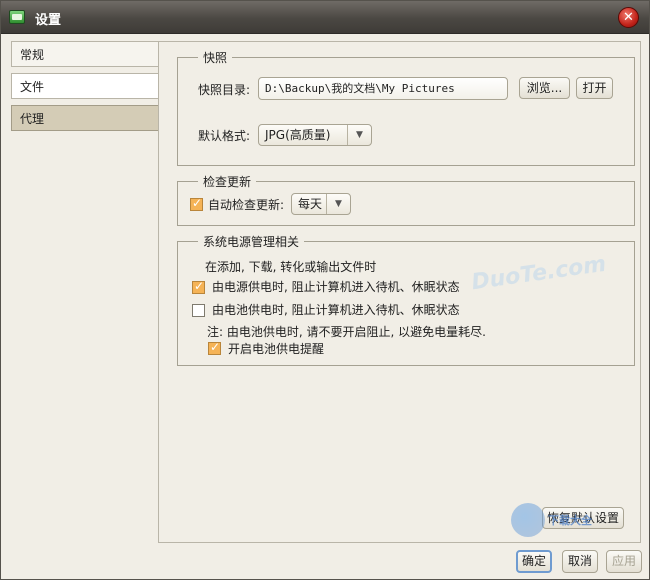 This screenshot has width=650, height=580. Describe the element at coordinates (85, 118) in the screenshot. I see `nav-item-proxy: 代理` at that location.